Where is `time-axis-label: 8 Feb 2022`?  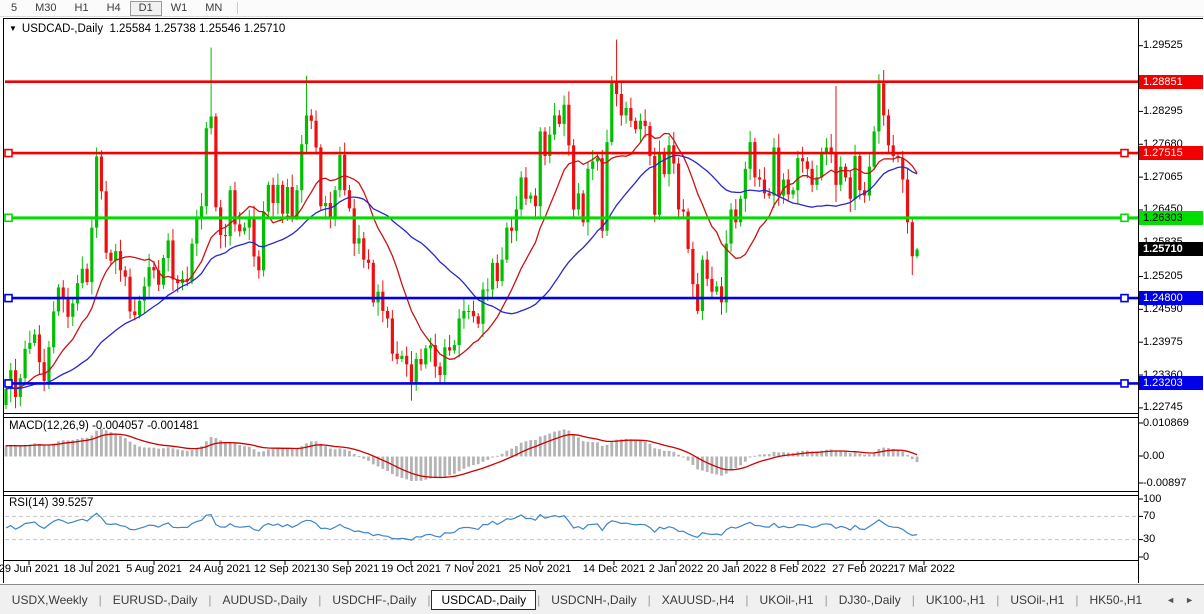 time-axis-label: 8 Feb 2022 is located at coordinates (798, 569).